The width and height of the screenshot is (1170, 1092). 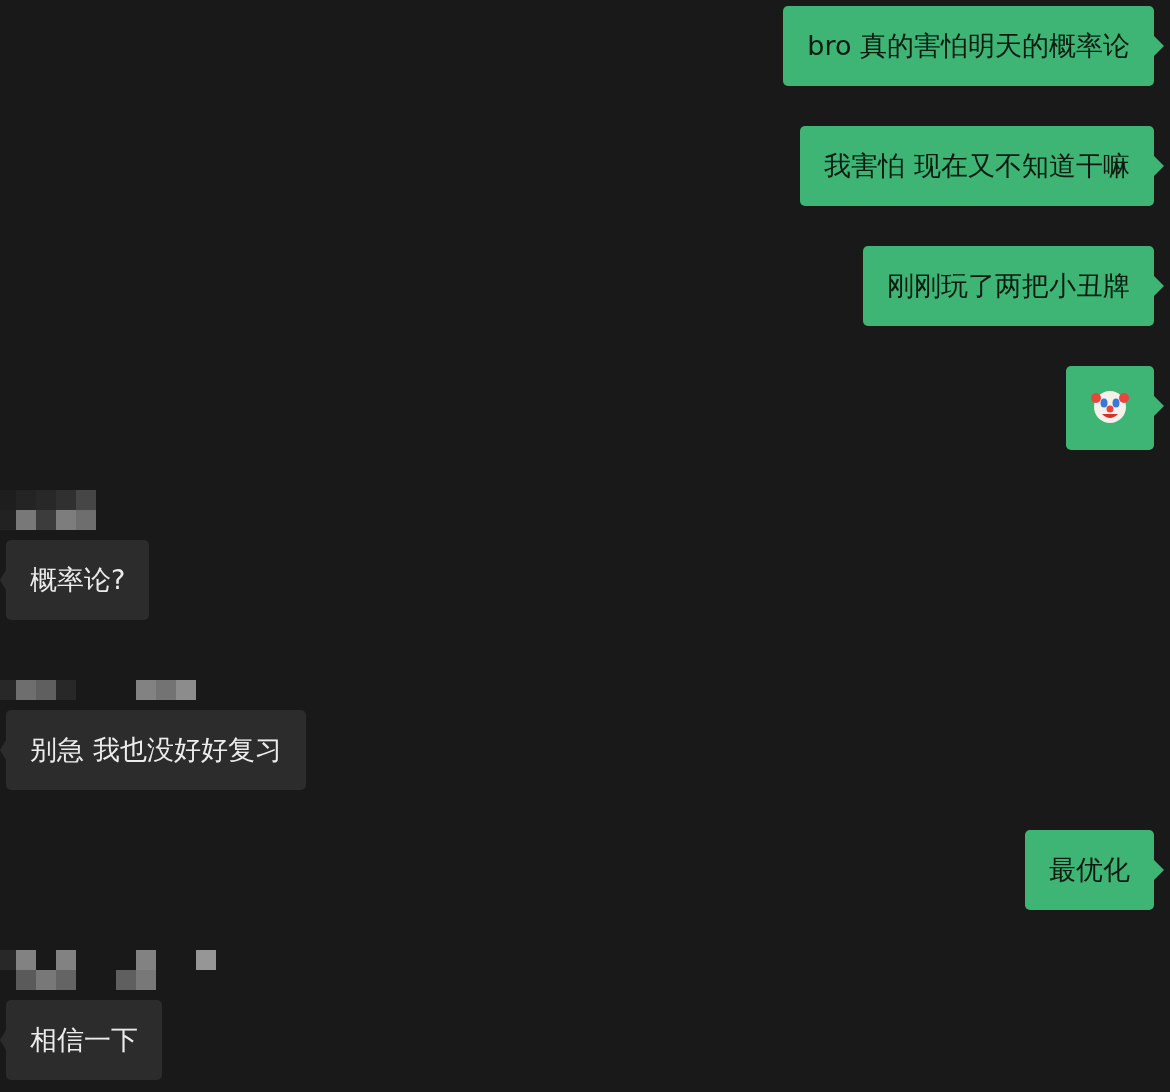 What do you see at coordinates (84, 1040) in the screenshot?
I see `message-bubble: 相信一下` at bounding box center [84, 1040].